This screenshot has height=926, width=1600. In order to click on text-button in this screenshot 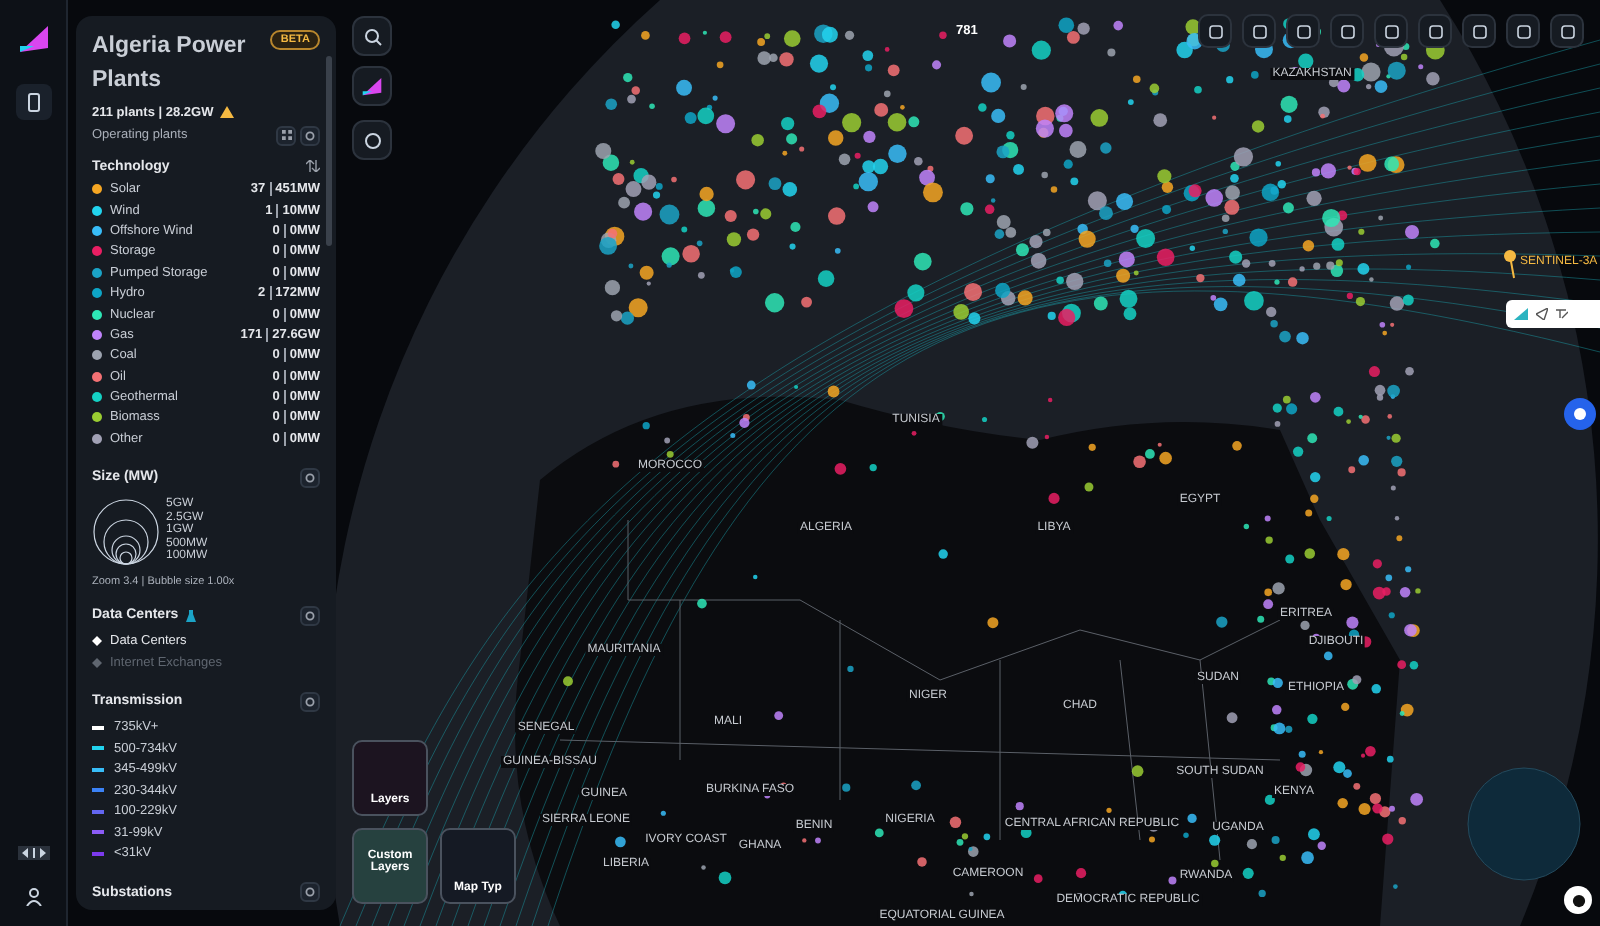, I will do `click(1347, 31)`.